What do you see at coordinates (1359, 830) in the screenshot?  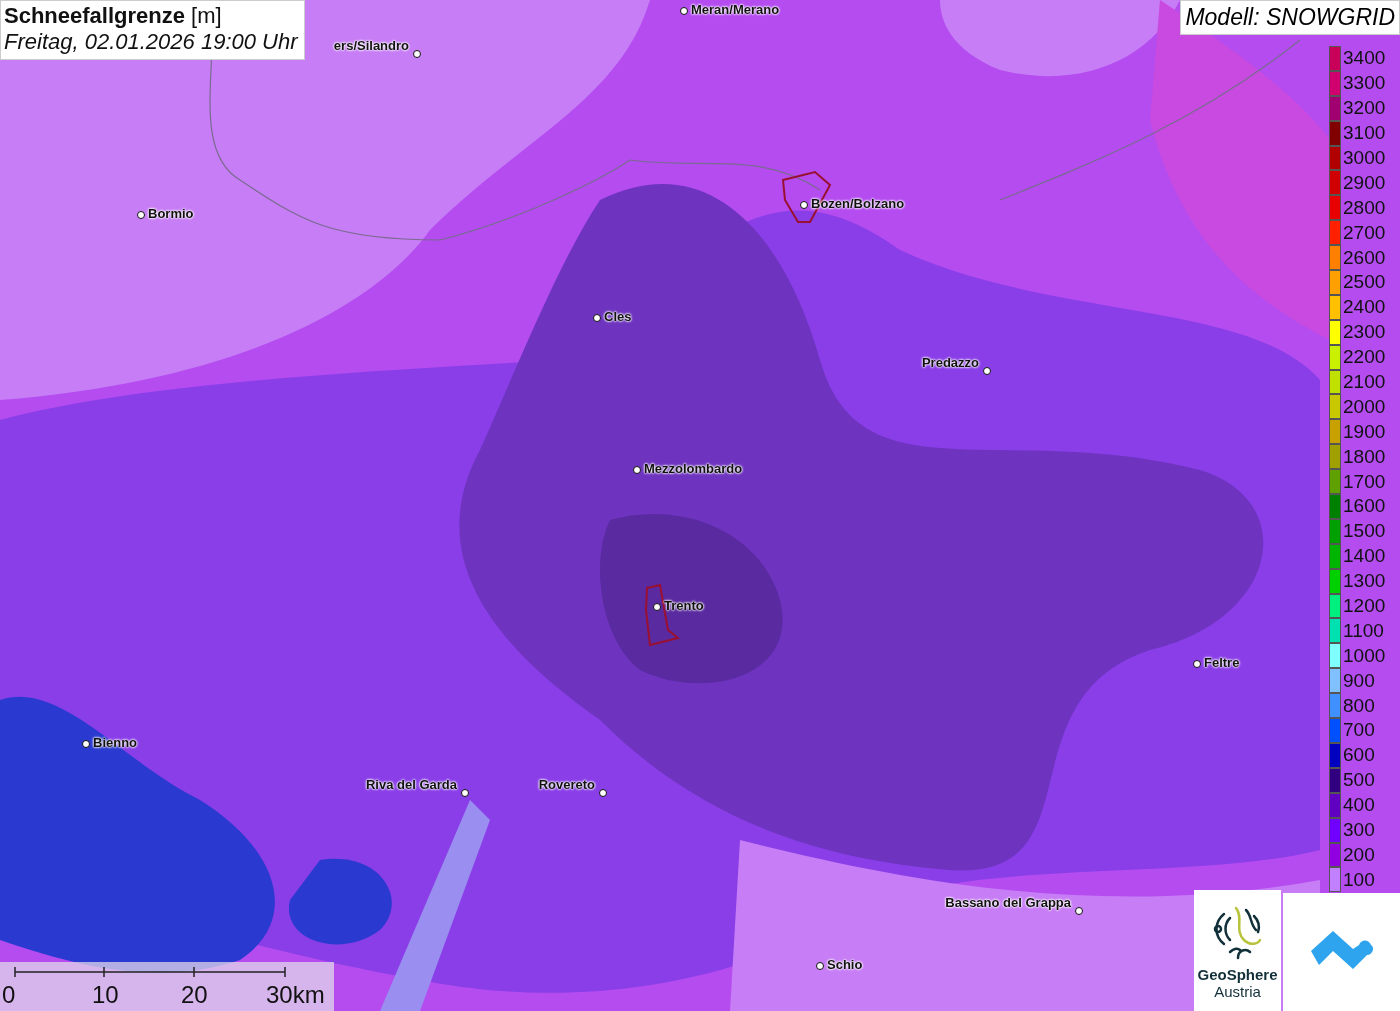 I see `legend-label: 300` at bounding box center [1359, 830].